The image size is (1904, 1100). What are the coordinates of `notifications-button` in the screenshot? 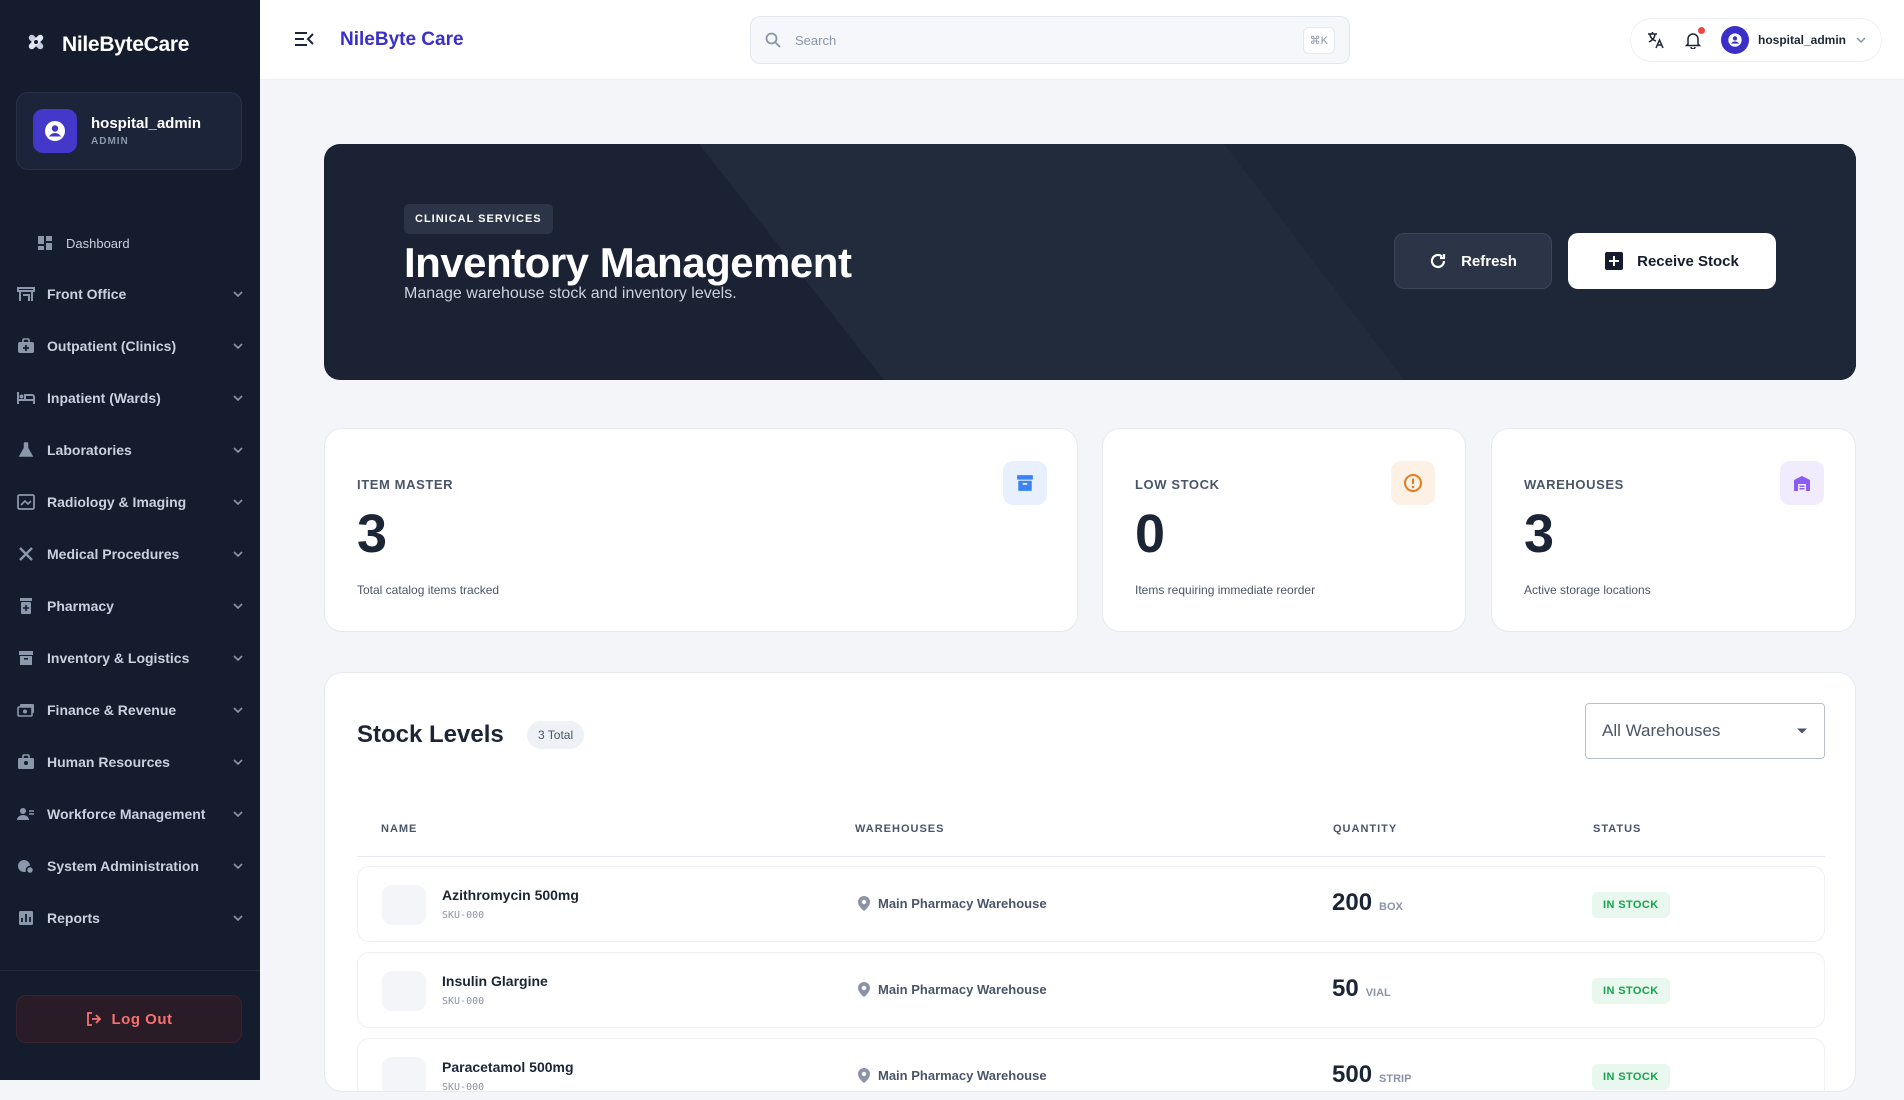 It's located at (1695, 38).